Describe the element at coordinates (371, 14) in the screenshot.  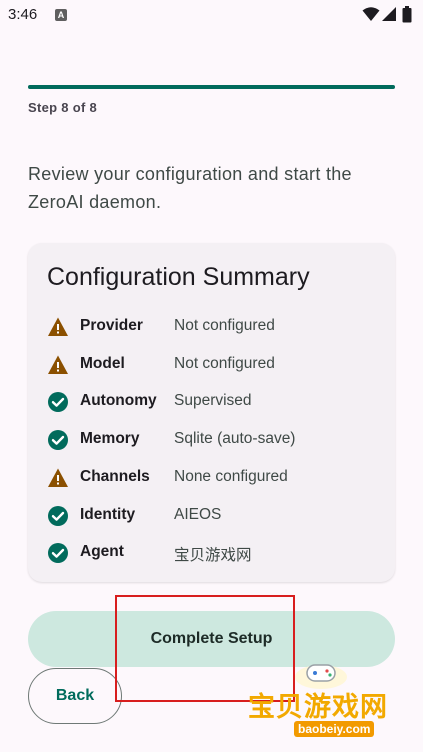
I see `wifi-icon` at that location.